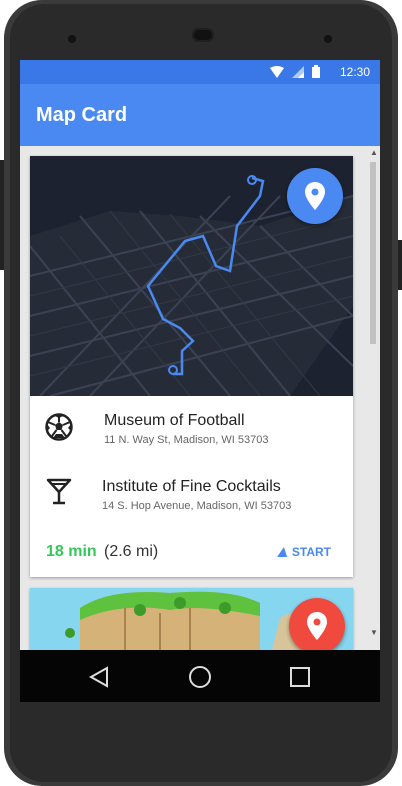 This screenshot has width=402, height=786. I want to click on sensor, so click(328, 39).